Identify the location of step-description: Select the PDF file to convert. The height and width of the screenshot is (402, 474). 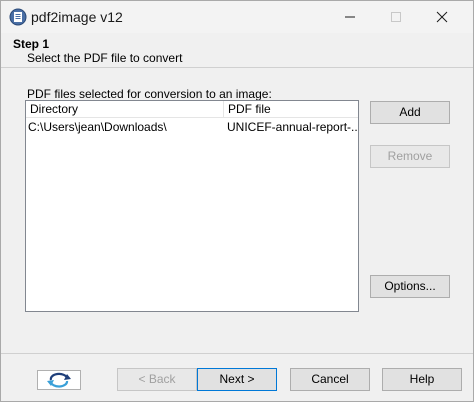
(105, 58).